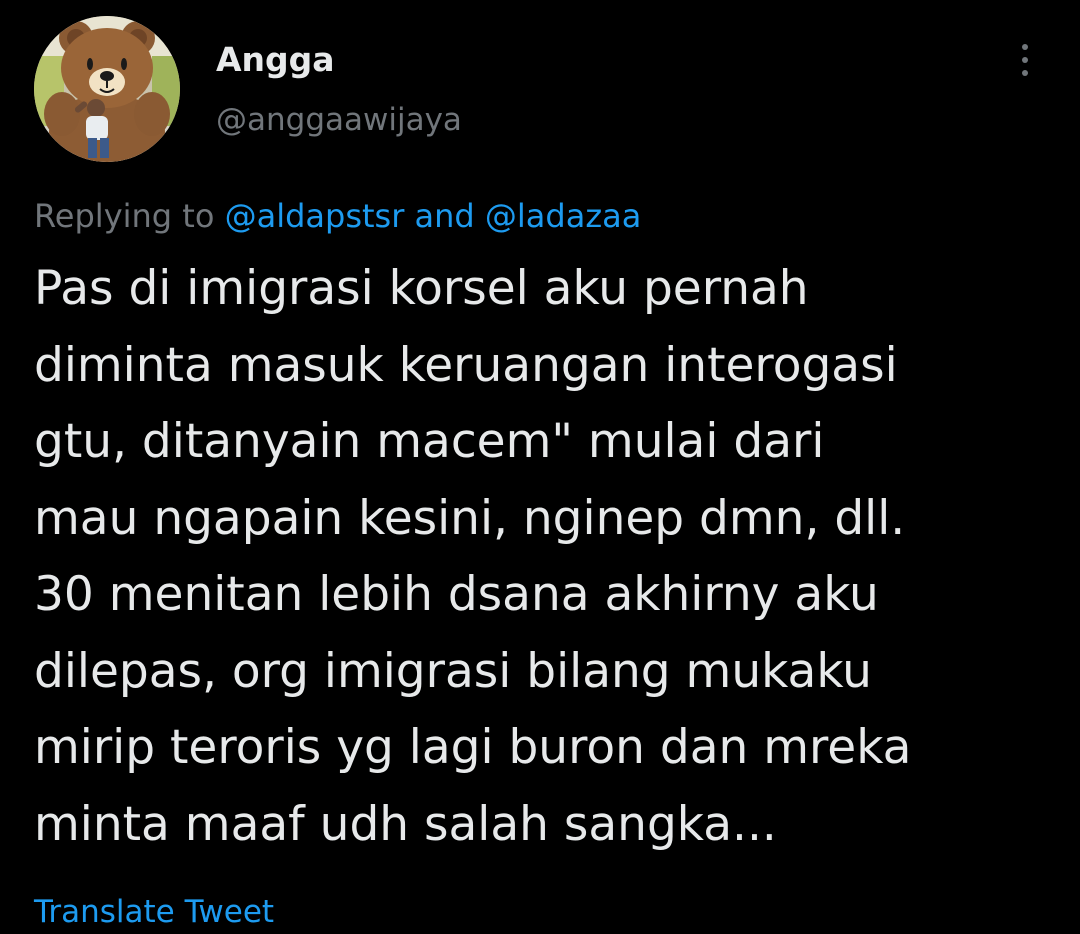 This screenshot has height=934, width=1080. What do you see at coordinates (429, 441) in the screenshot?
I see `tweet-text-line: gtu, ditanyain macem" mulai dari` at bounding box center [429, 441].